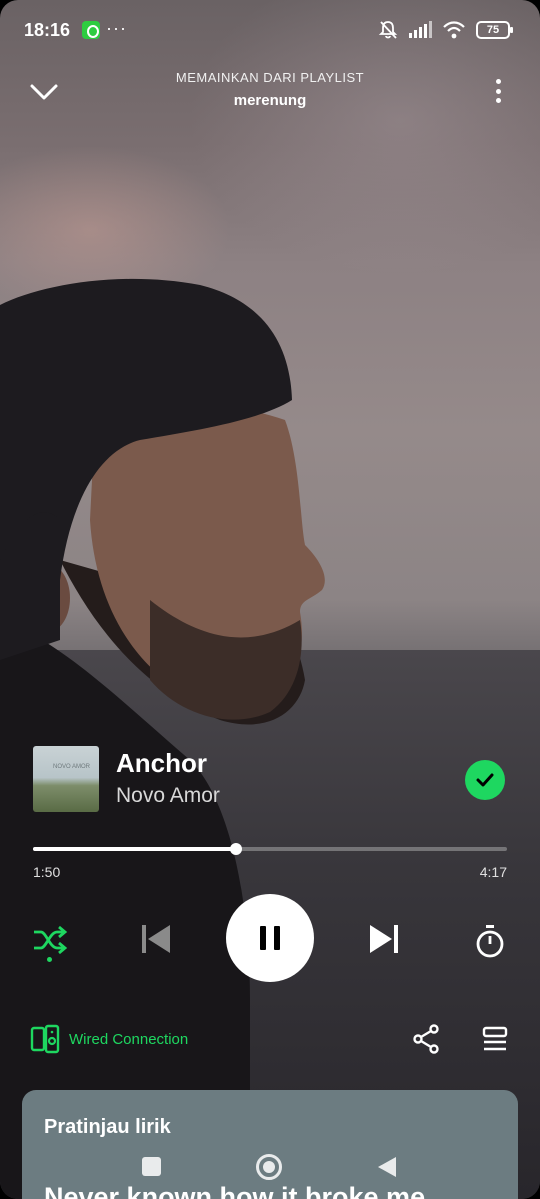 The height and width of the screenshot is (1199, 540). I want to click on playing-from-header: MEMAINKAN DARI PLAYLIST merenung, so click(270, 89).